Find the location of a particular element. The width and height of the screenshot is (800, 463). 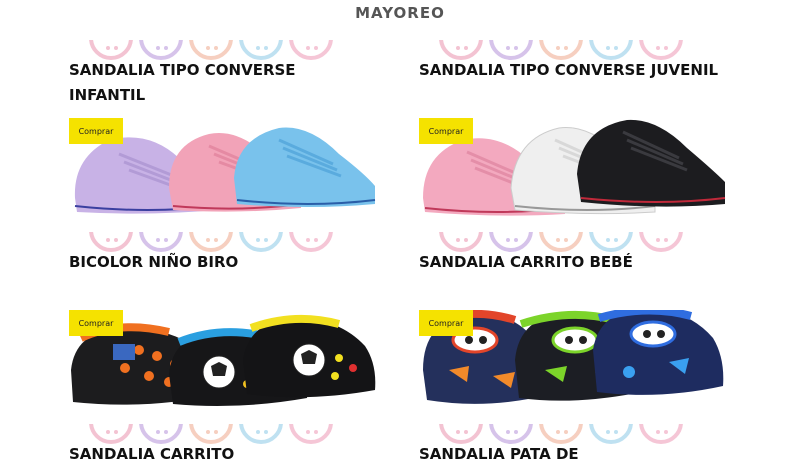

page-title: MAYOREO is located at coordinates (400, 13).